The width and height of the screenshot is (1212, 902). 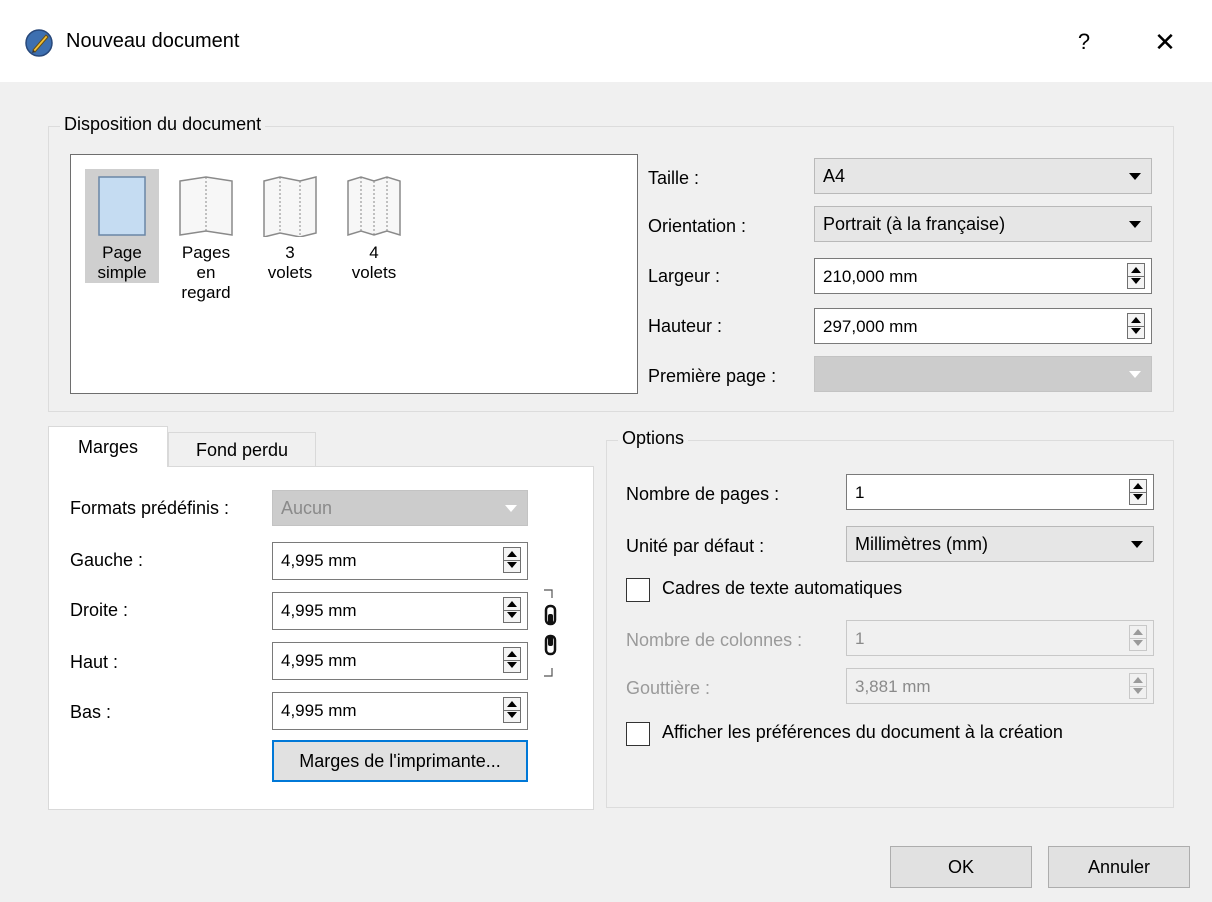 I want to click on pages-count-label: Nombre de pages :, so click(x=703, y=494).